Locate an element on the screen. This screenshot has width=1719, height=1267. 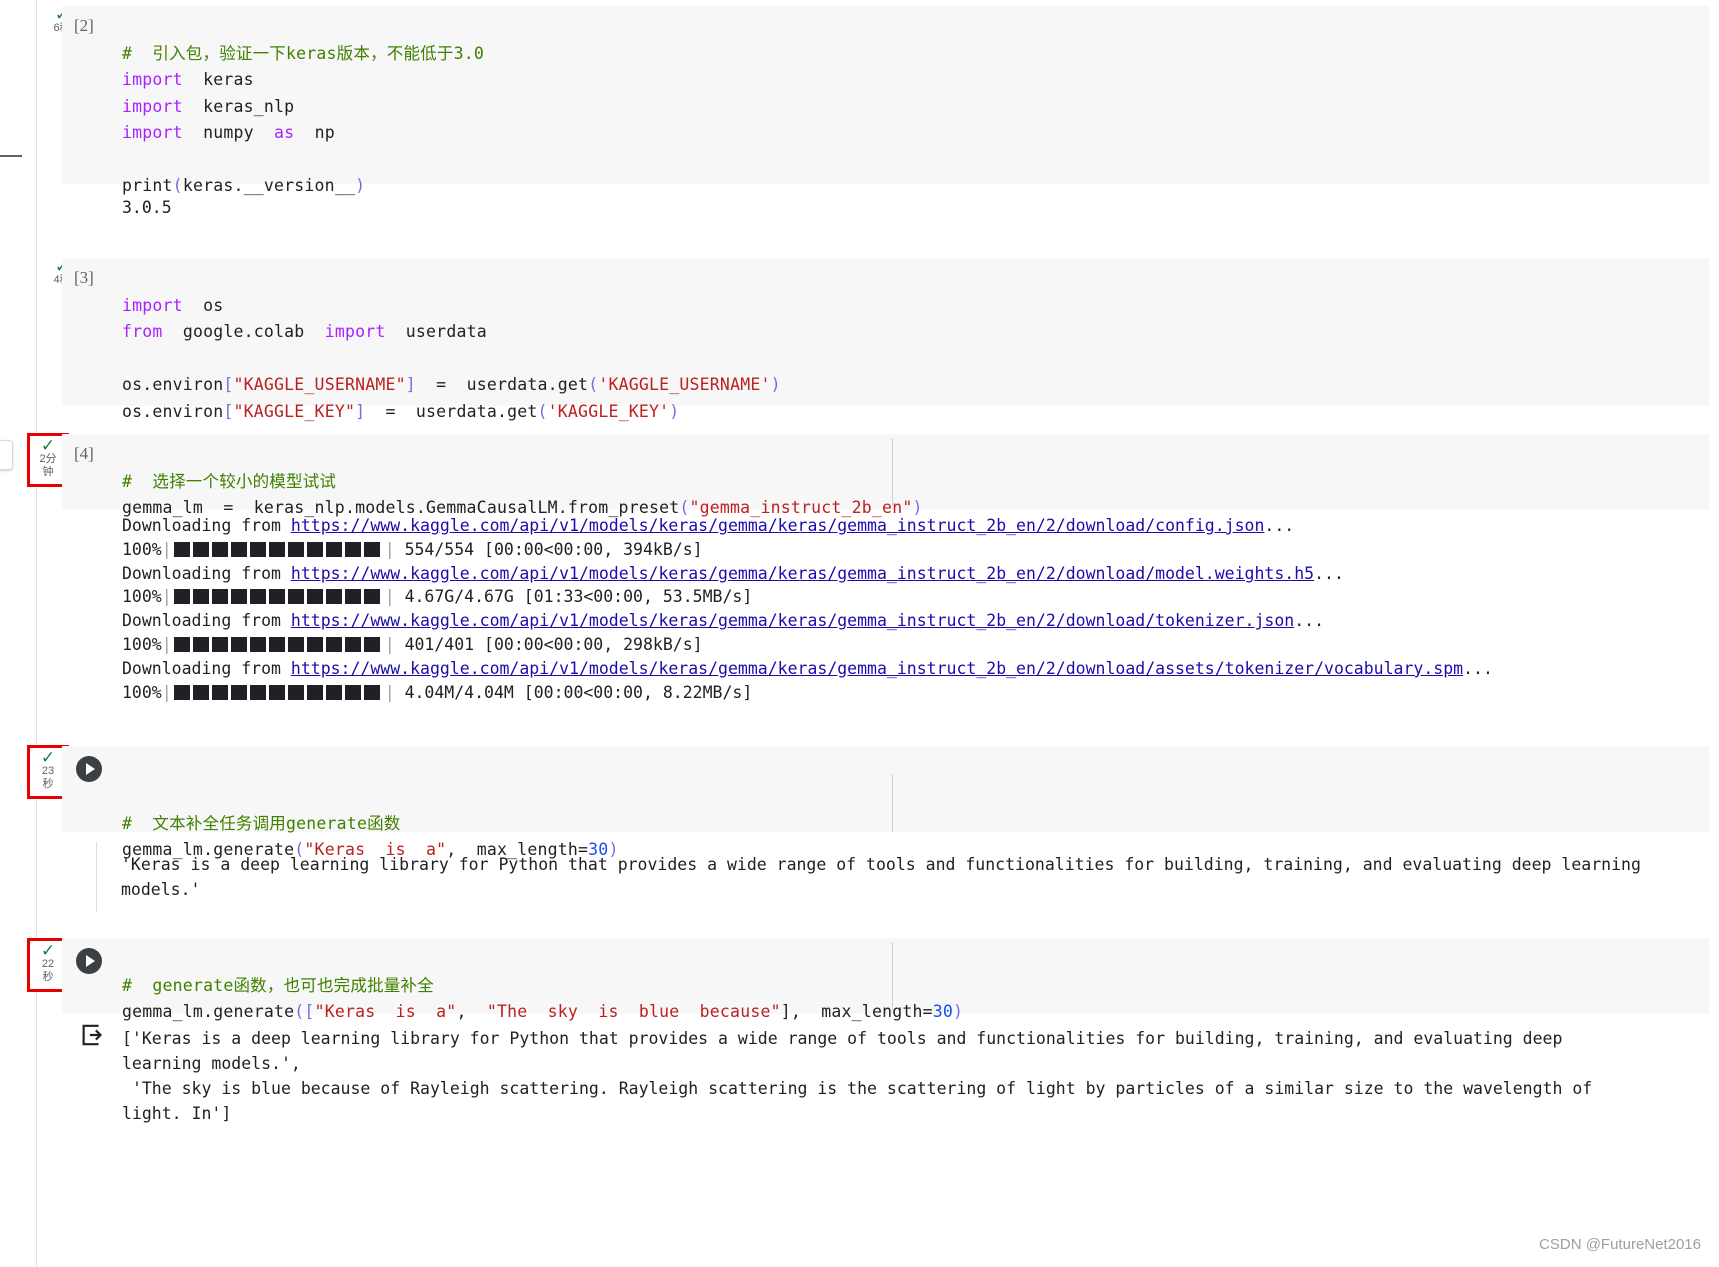
watermark-label: CSDN @FutureNet2016 is located at coordinates (1620, 1244).